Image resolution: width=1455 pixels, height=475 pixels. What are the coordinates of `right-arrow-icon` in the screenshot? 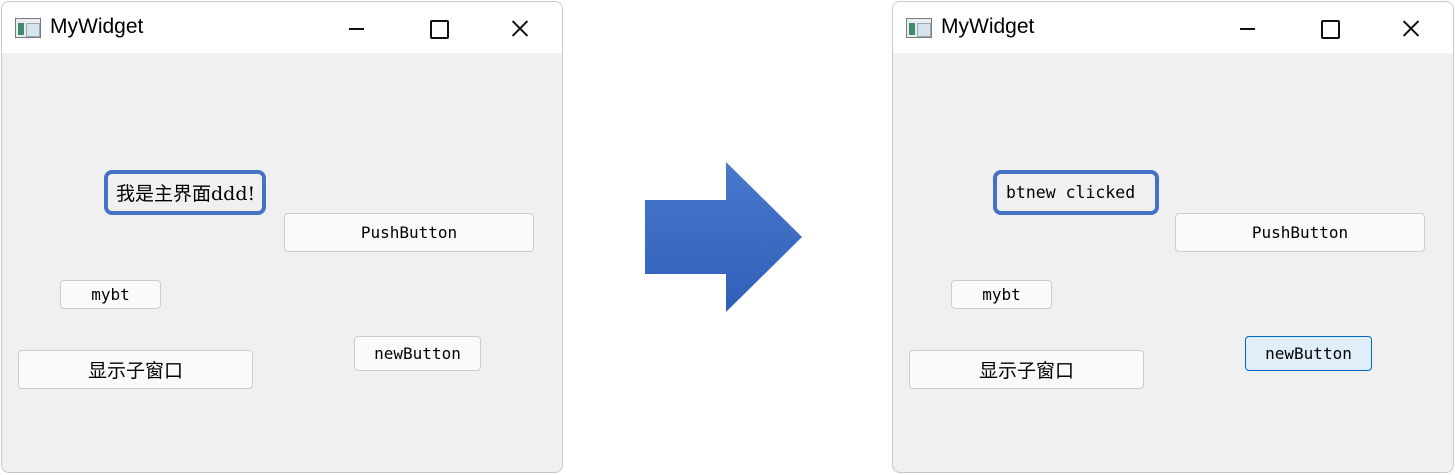 It's located at (723, 237).